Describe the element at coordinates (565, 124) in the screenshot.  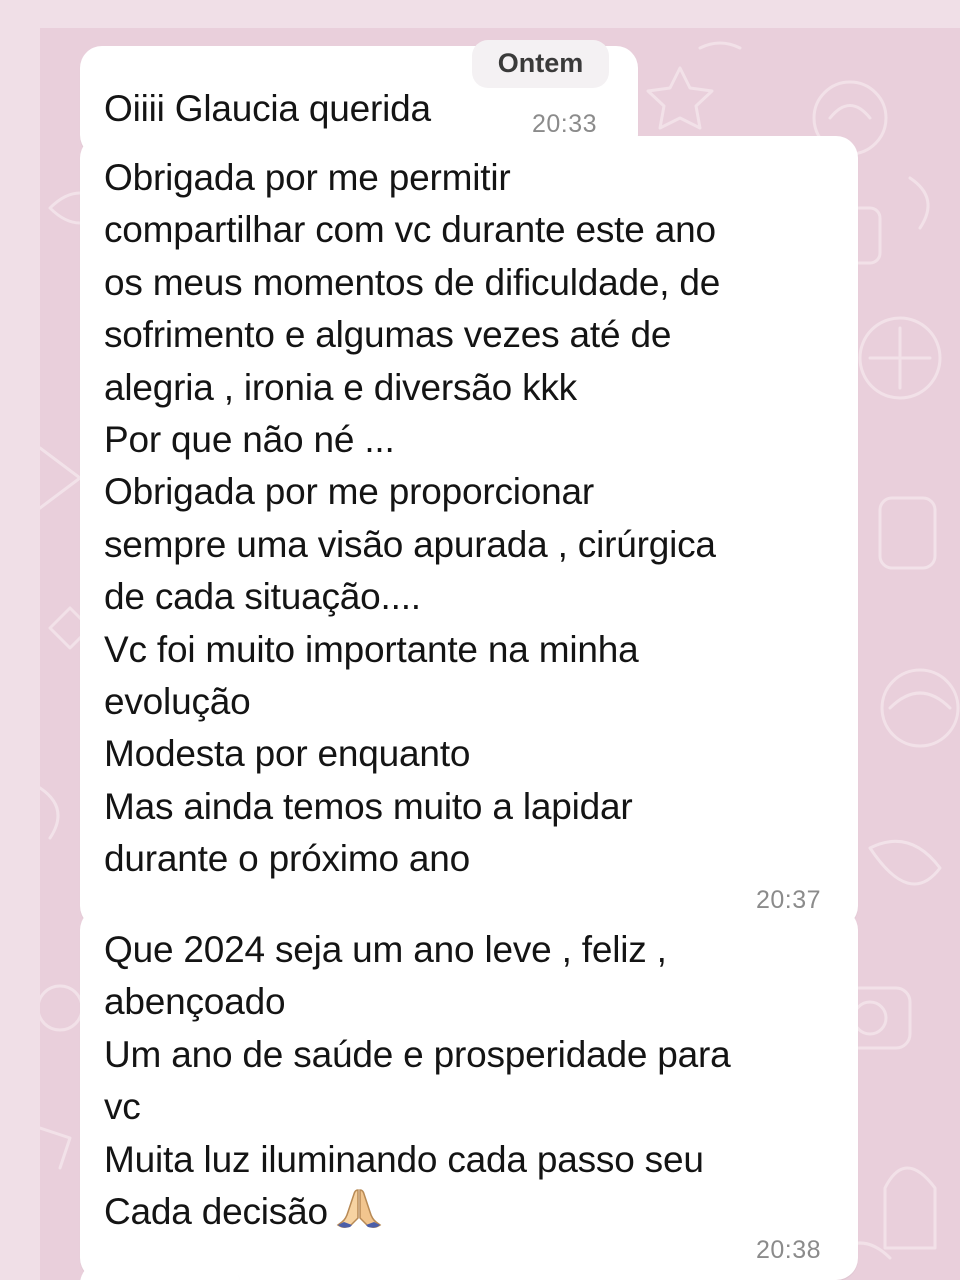
I see `message-time-1: 20:33` at that location.